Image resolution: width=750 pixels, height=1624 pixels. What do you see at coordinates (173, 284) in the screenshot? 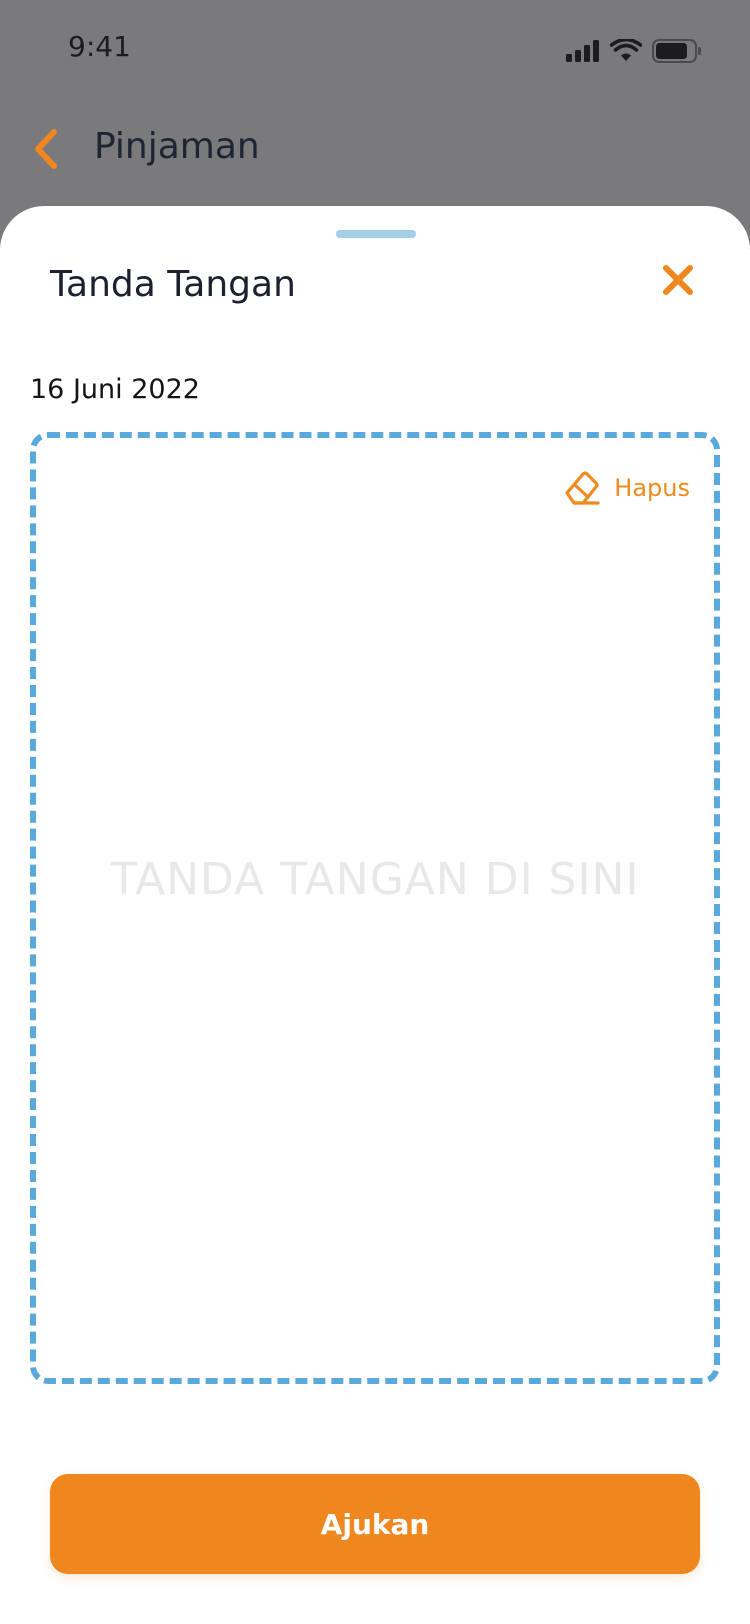
I see `sheet-title: Tanda Tangan` at bounding box center [173, 284].